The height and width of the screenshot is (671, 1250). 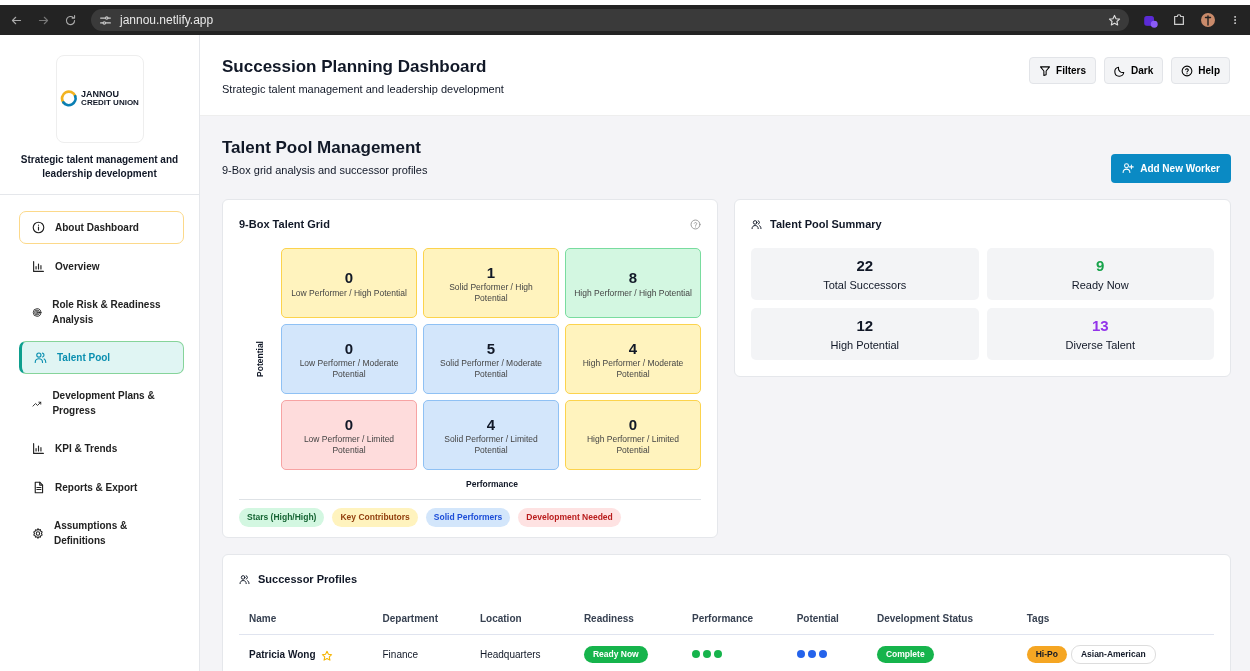 I want to click on address-bar: jannou.netlify.app, so click(x=610, y=20).